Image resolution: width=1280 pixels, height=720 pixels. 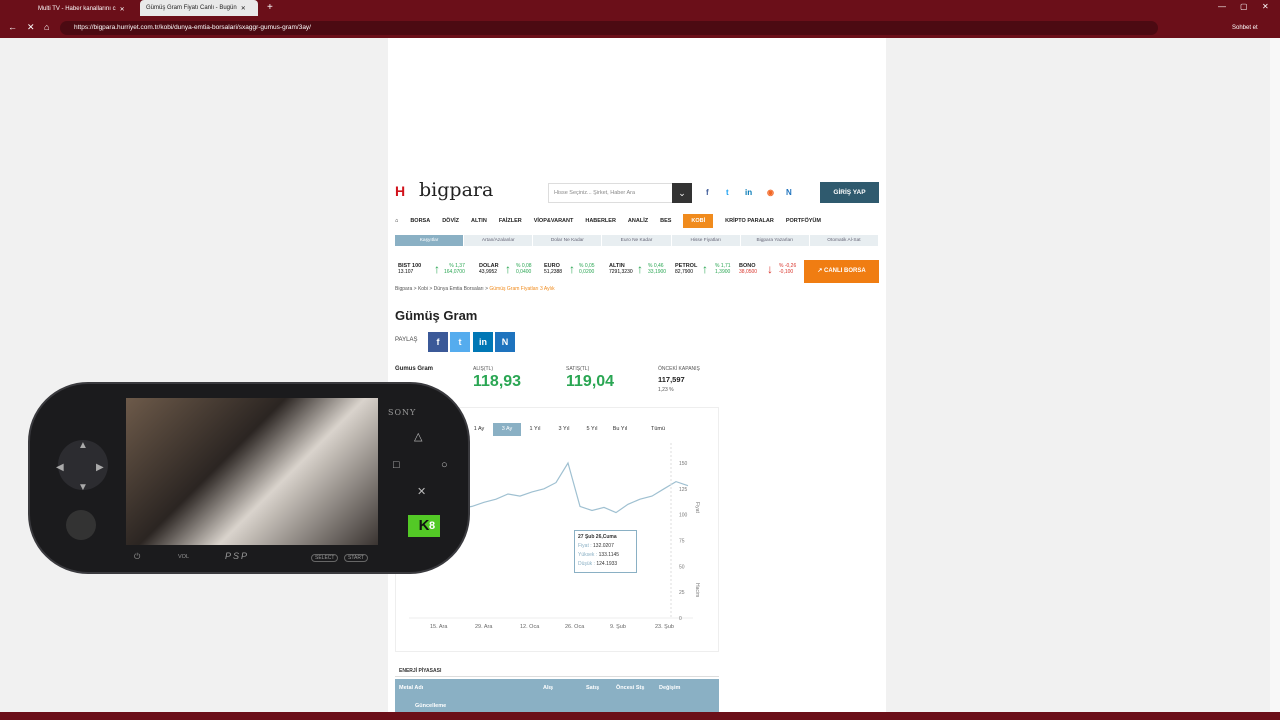 I want to click on start-label: START, so click(x=356, y=558).